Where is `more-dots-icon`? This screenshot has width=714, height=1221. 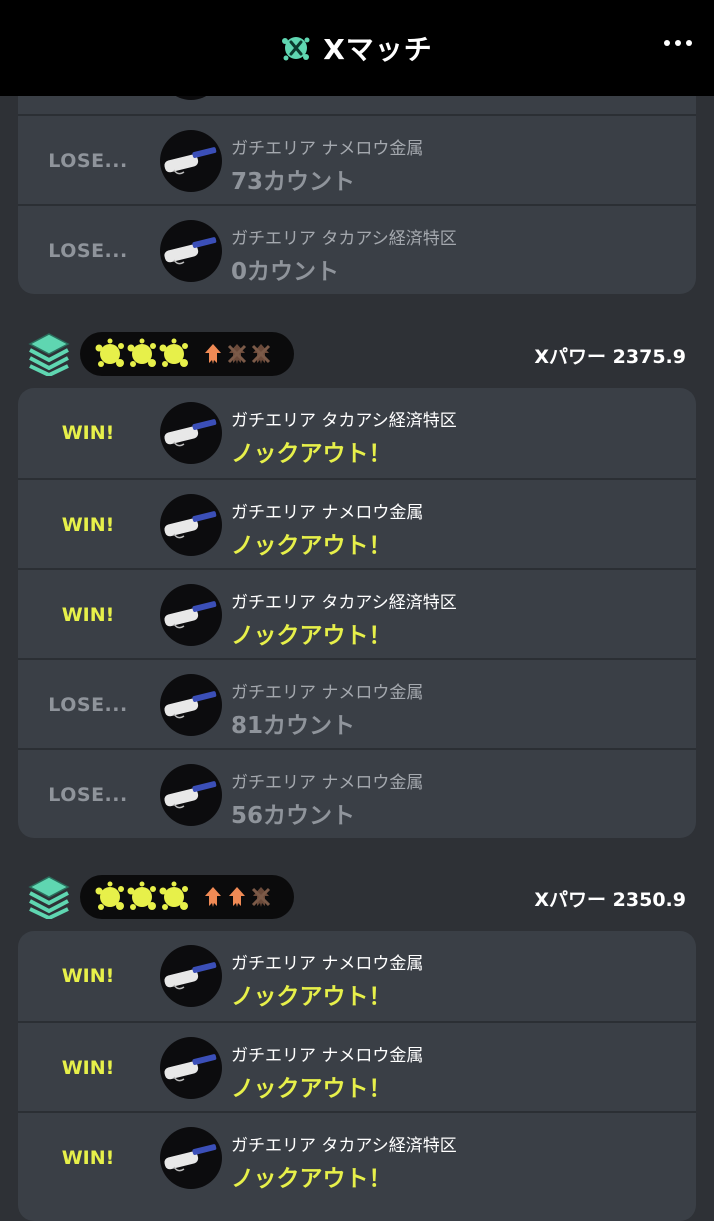 more-dots-icon is located at coordinates (678, 43).